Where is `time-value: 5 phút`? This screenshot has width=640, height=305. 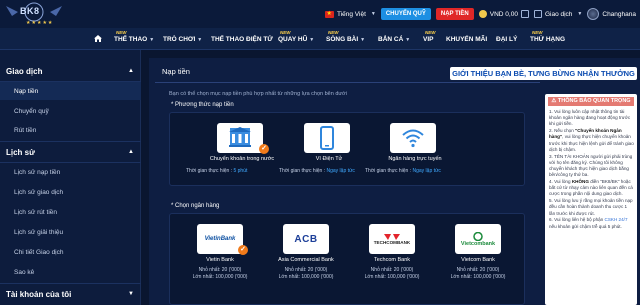
time-value: 5 phút is located at coordinates (240, 171).